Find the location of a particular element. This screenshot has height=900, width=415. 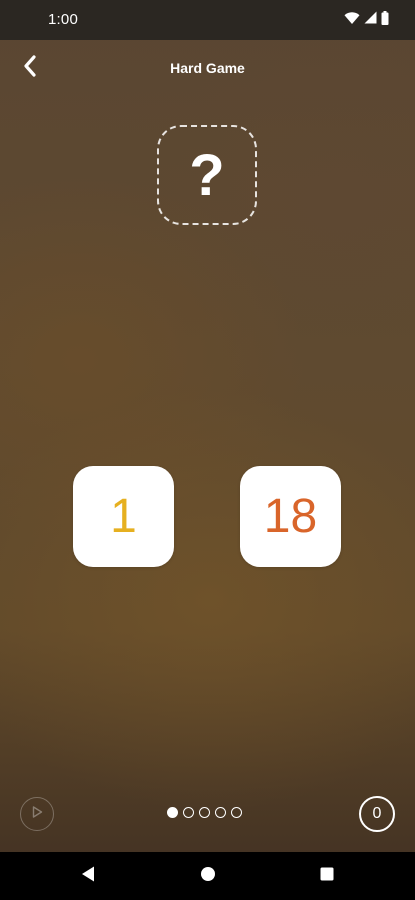

wifi-icon is located at coordinates (352, 20).